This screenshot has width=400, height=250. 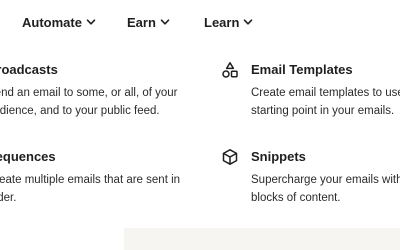 I want to click on description-line: starting point in your emails., so click(x=323, y=111).